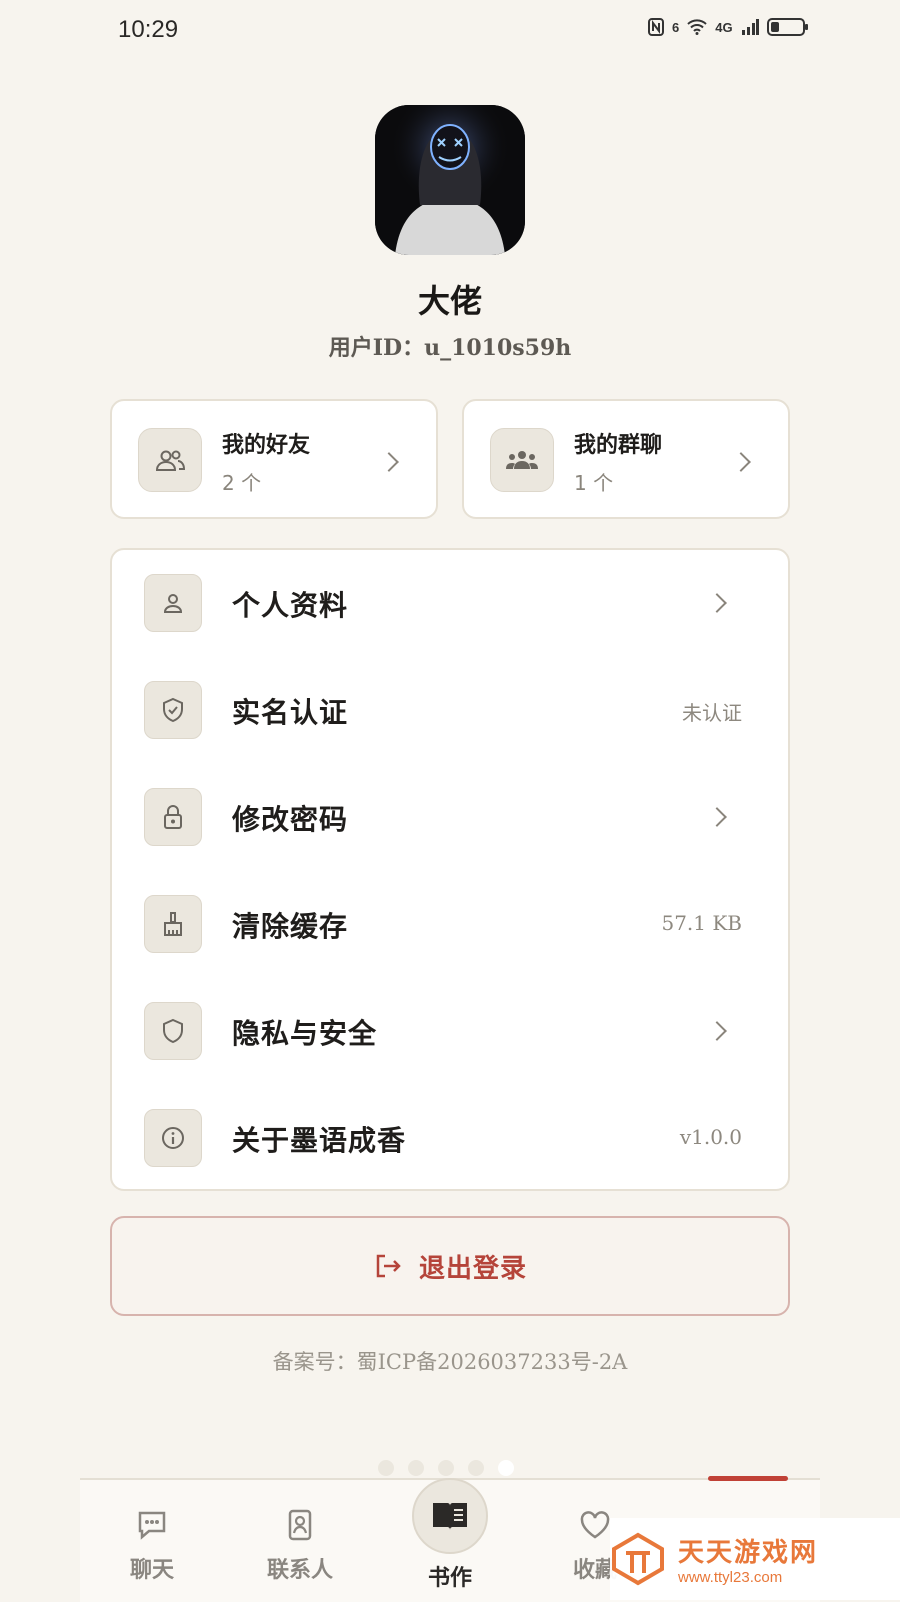 The image size is (900, 1602). What do you see at coordinates (274, 459) in the screenshot?
I see `friends-card: 我的好友 2 个` at bounding box center [274, 459].